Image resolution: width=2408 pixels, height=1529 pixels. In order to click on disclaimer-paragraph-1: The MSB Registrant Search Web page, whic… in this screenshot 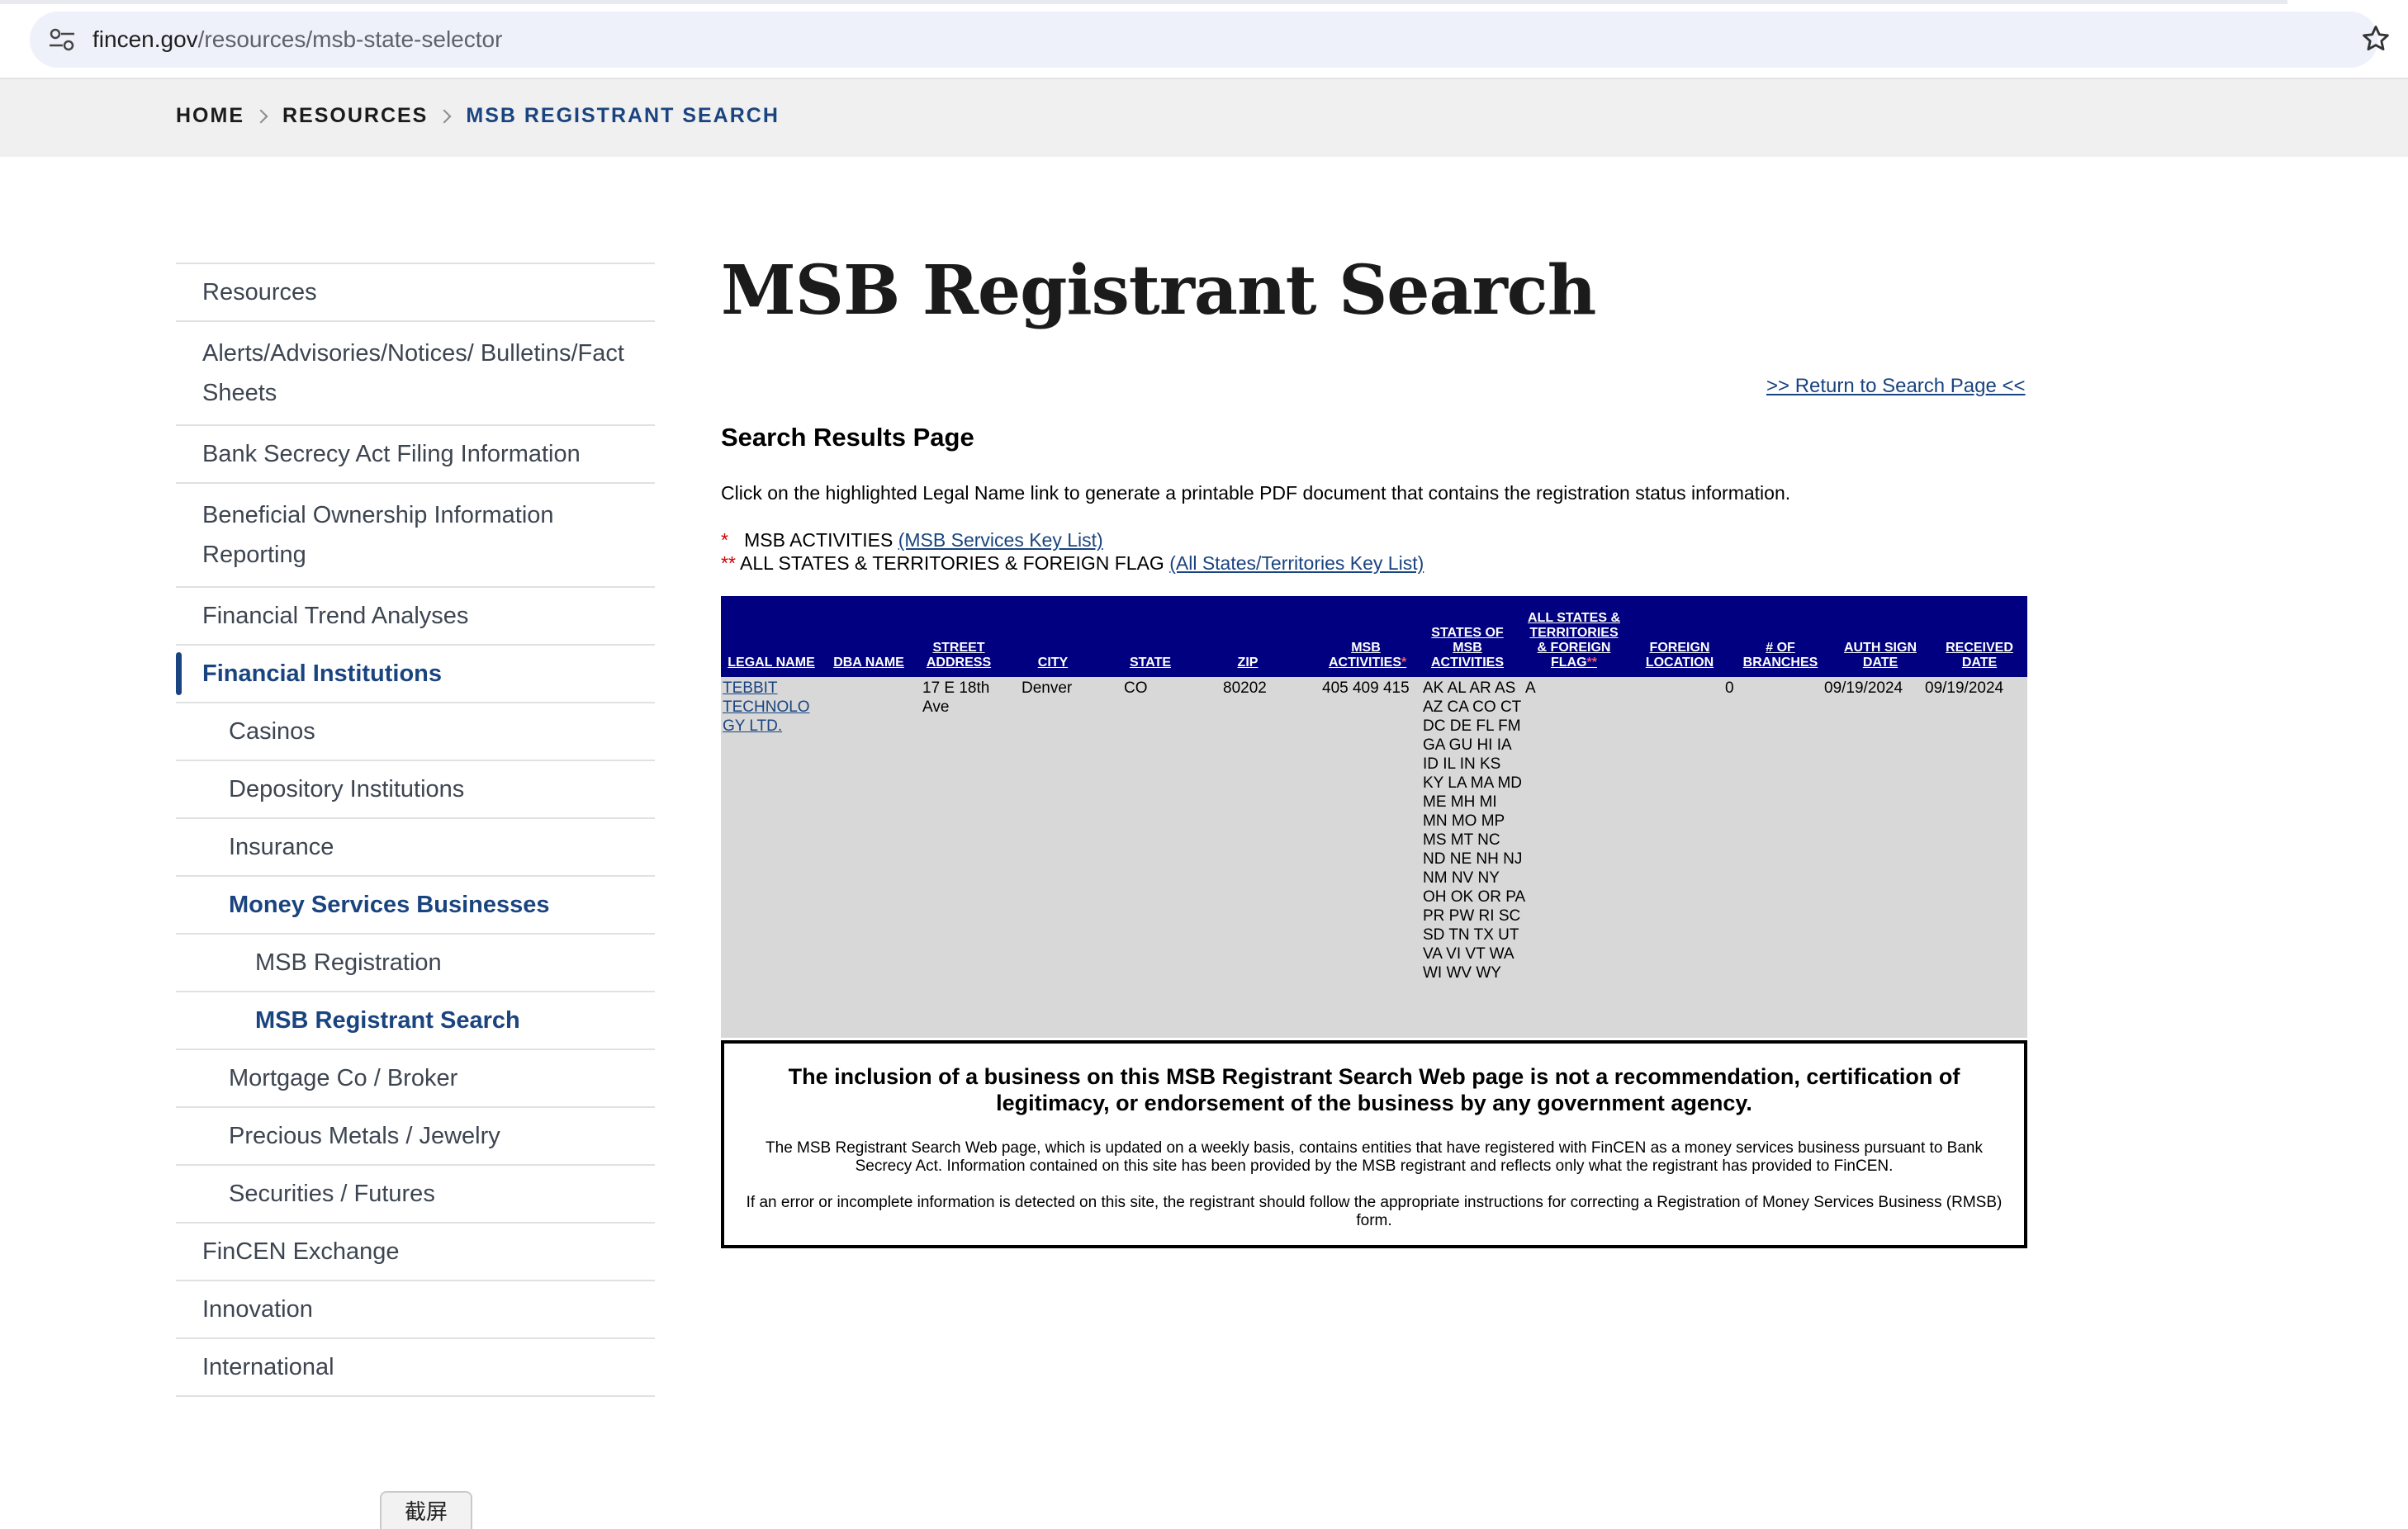, I will do `click(1374, 1157)`.